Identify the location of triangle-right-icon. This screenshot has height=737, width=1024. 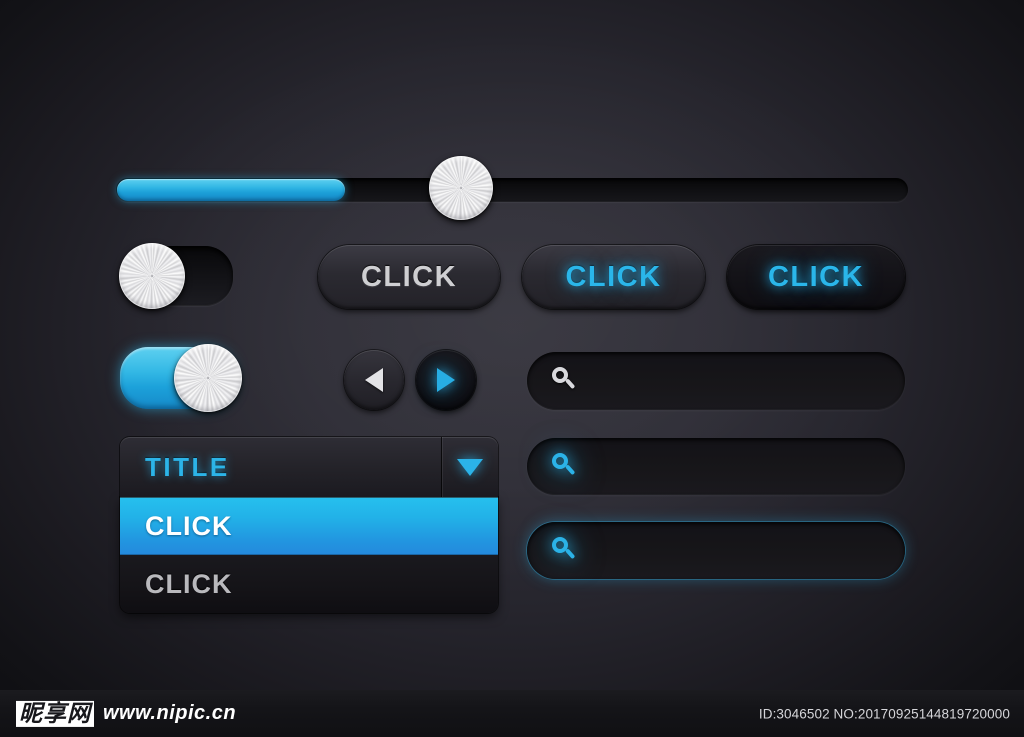
(446, 380).